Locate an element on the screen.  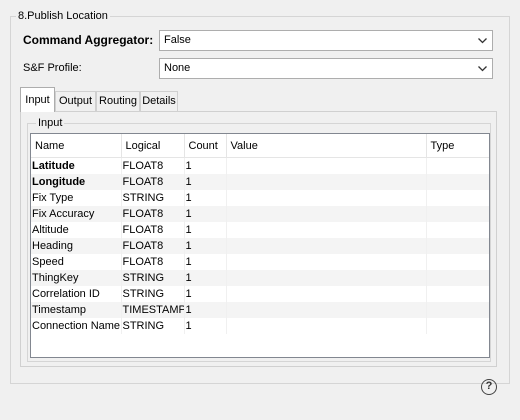
column-header-value: Value is located at coordinates (326, 146).